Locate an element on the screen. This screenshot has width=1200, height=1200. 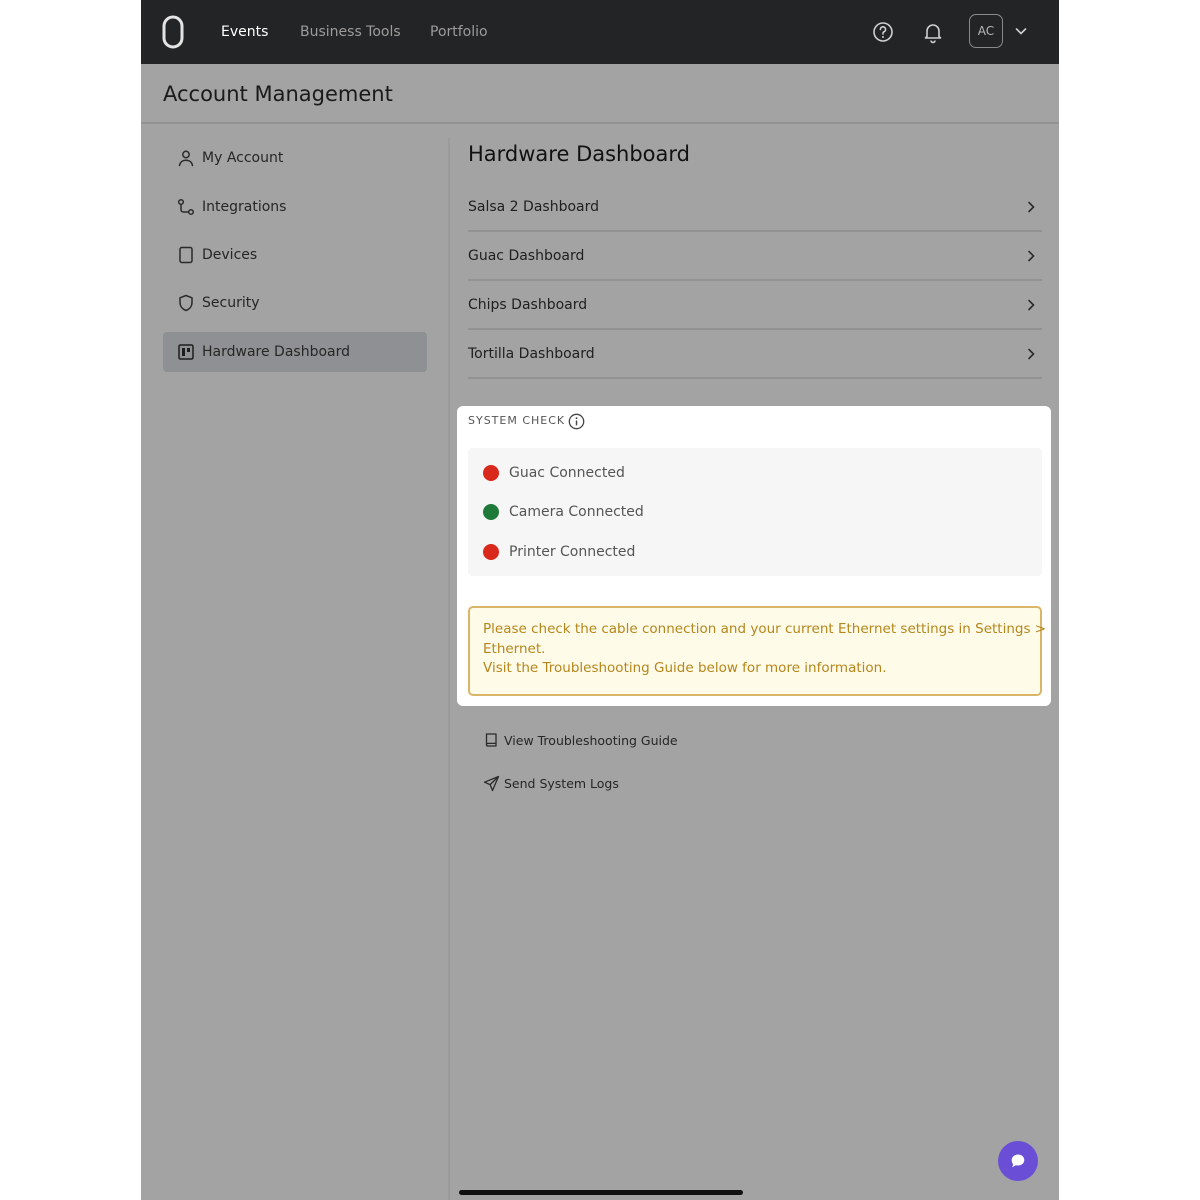
avatar-initials: AC is located at coordinates (986, 31).